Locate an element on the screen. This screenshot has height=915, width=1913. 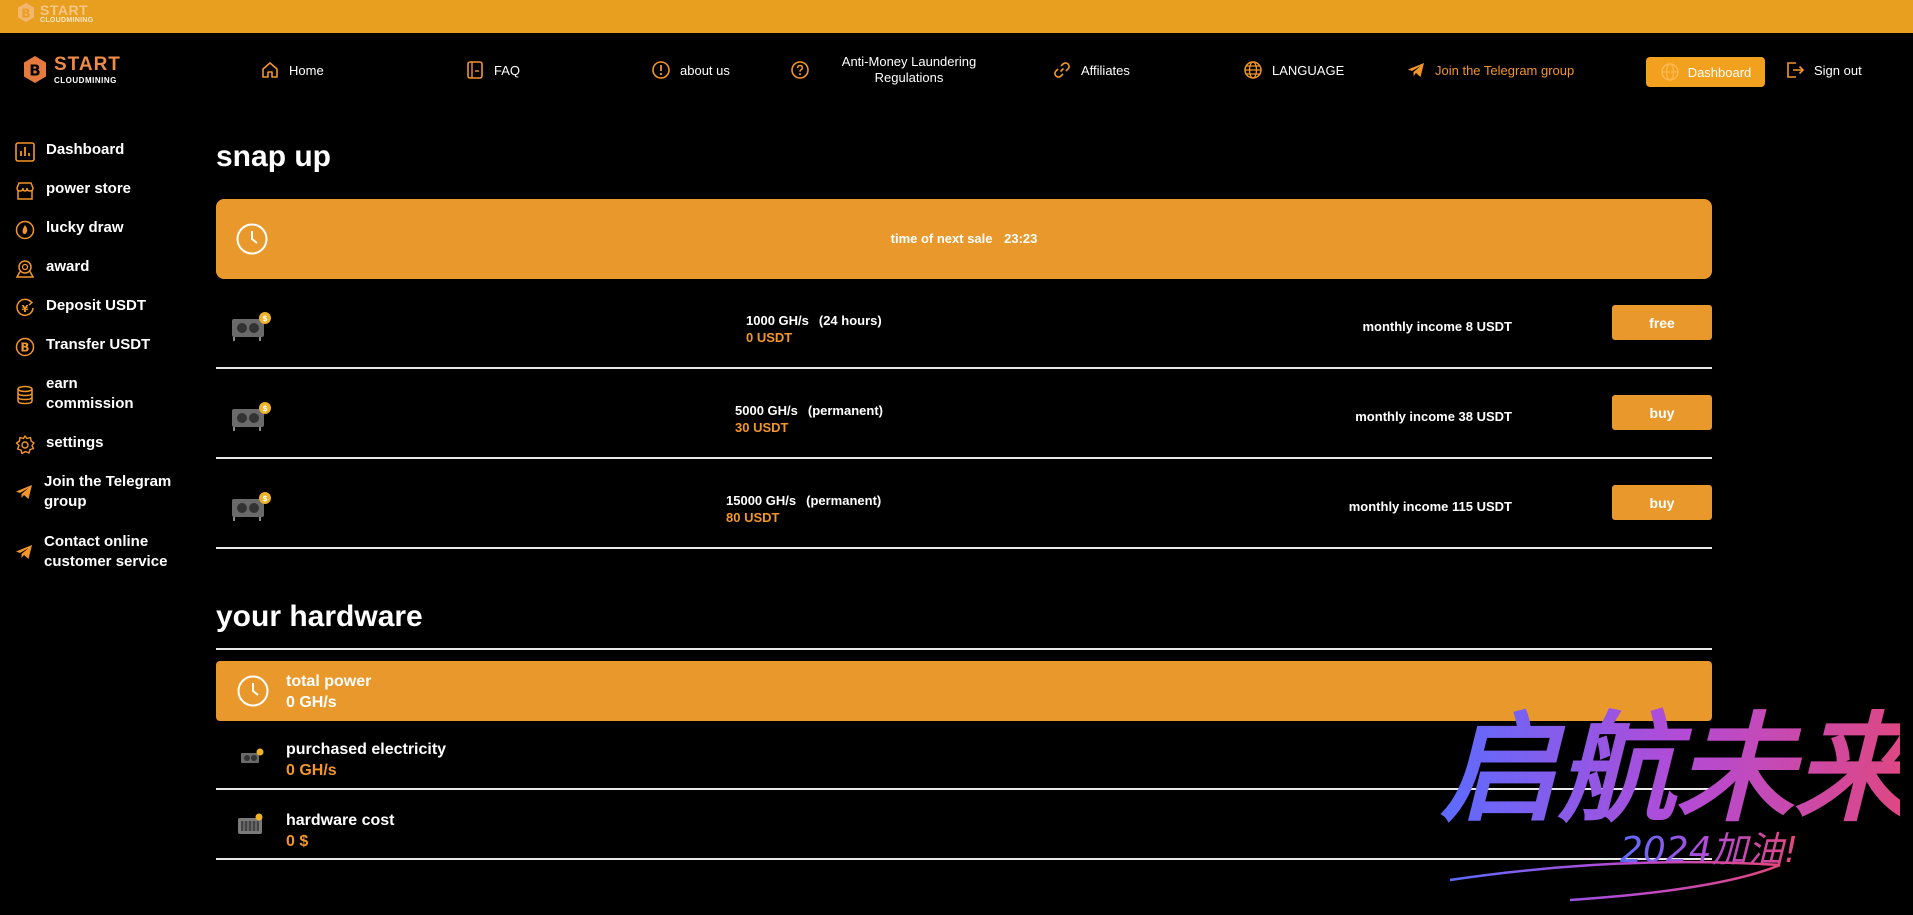
gear-icon is located at coordinates (25, 445).